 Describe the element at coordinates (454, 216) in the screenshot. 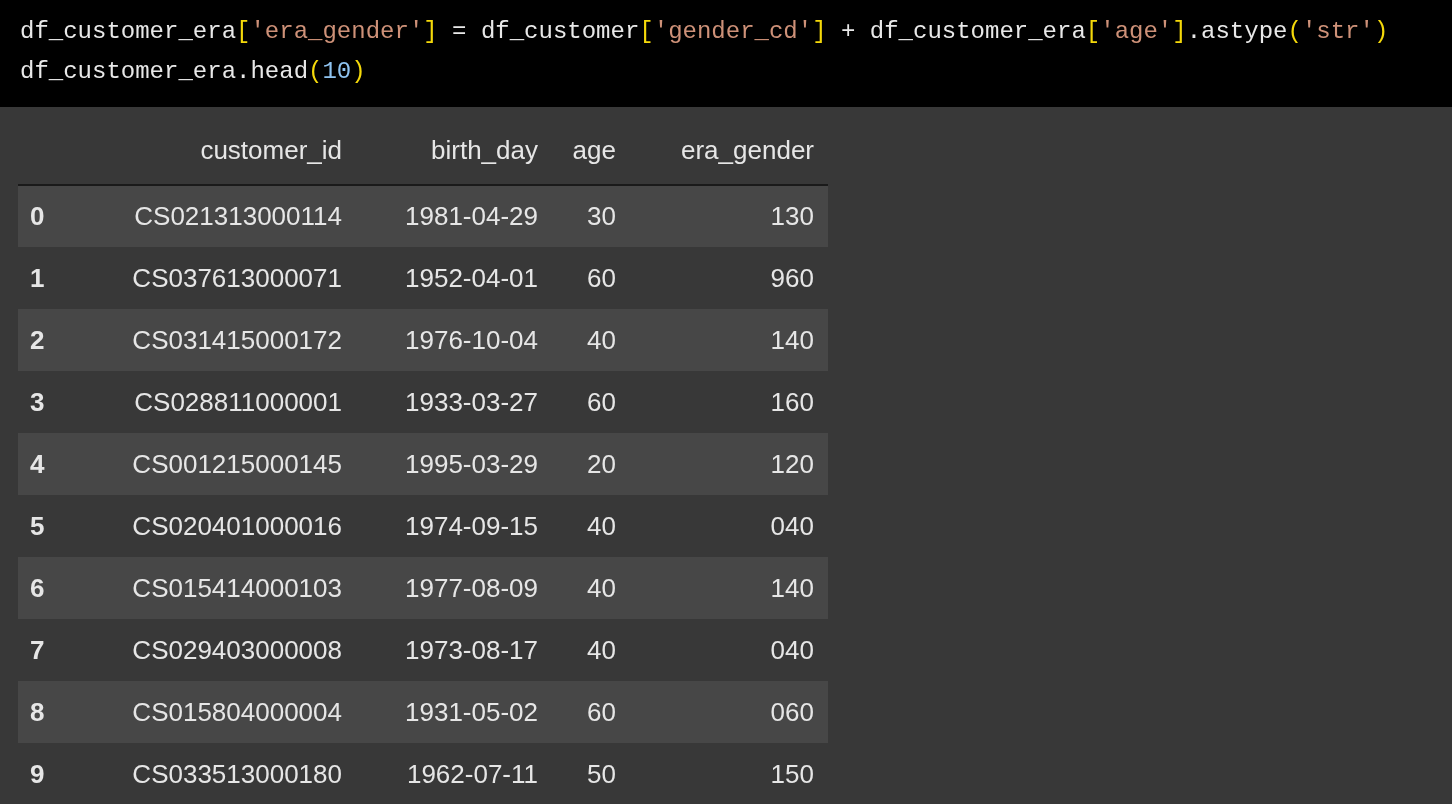

I see `table-cell: 1981-04-29` at that location.